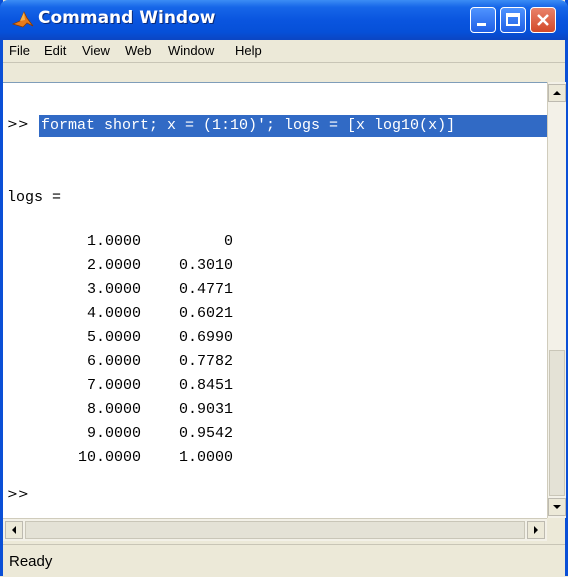  I want to click on menu-window: Window, so click(191, 50).